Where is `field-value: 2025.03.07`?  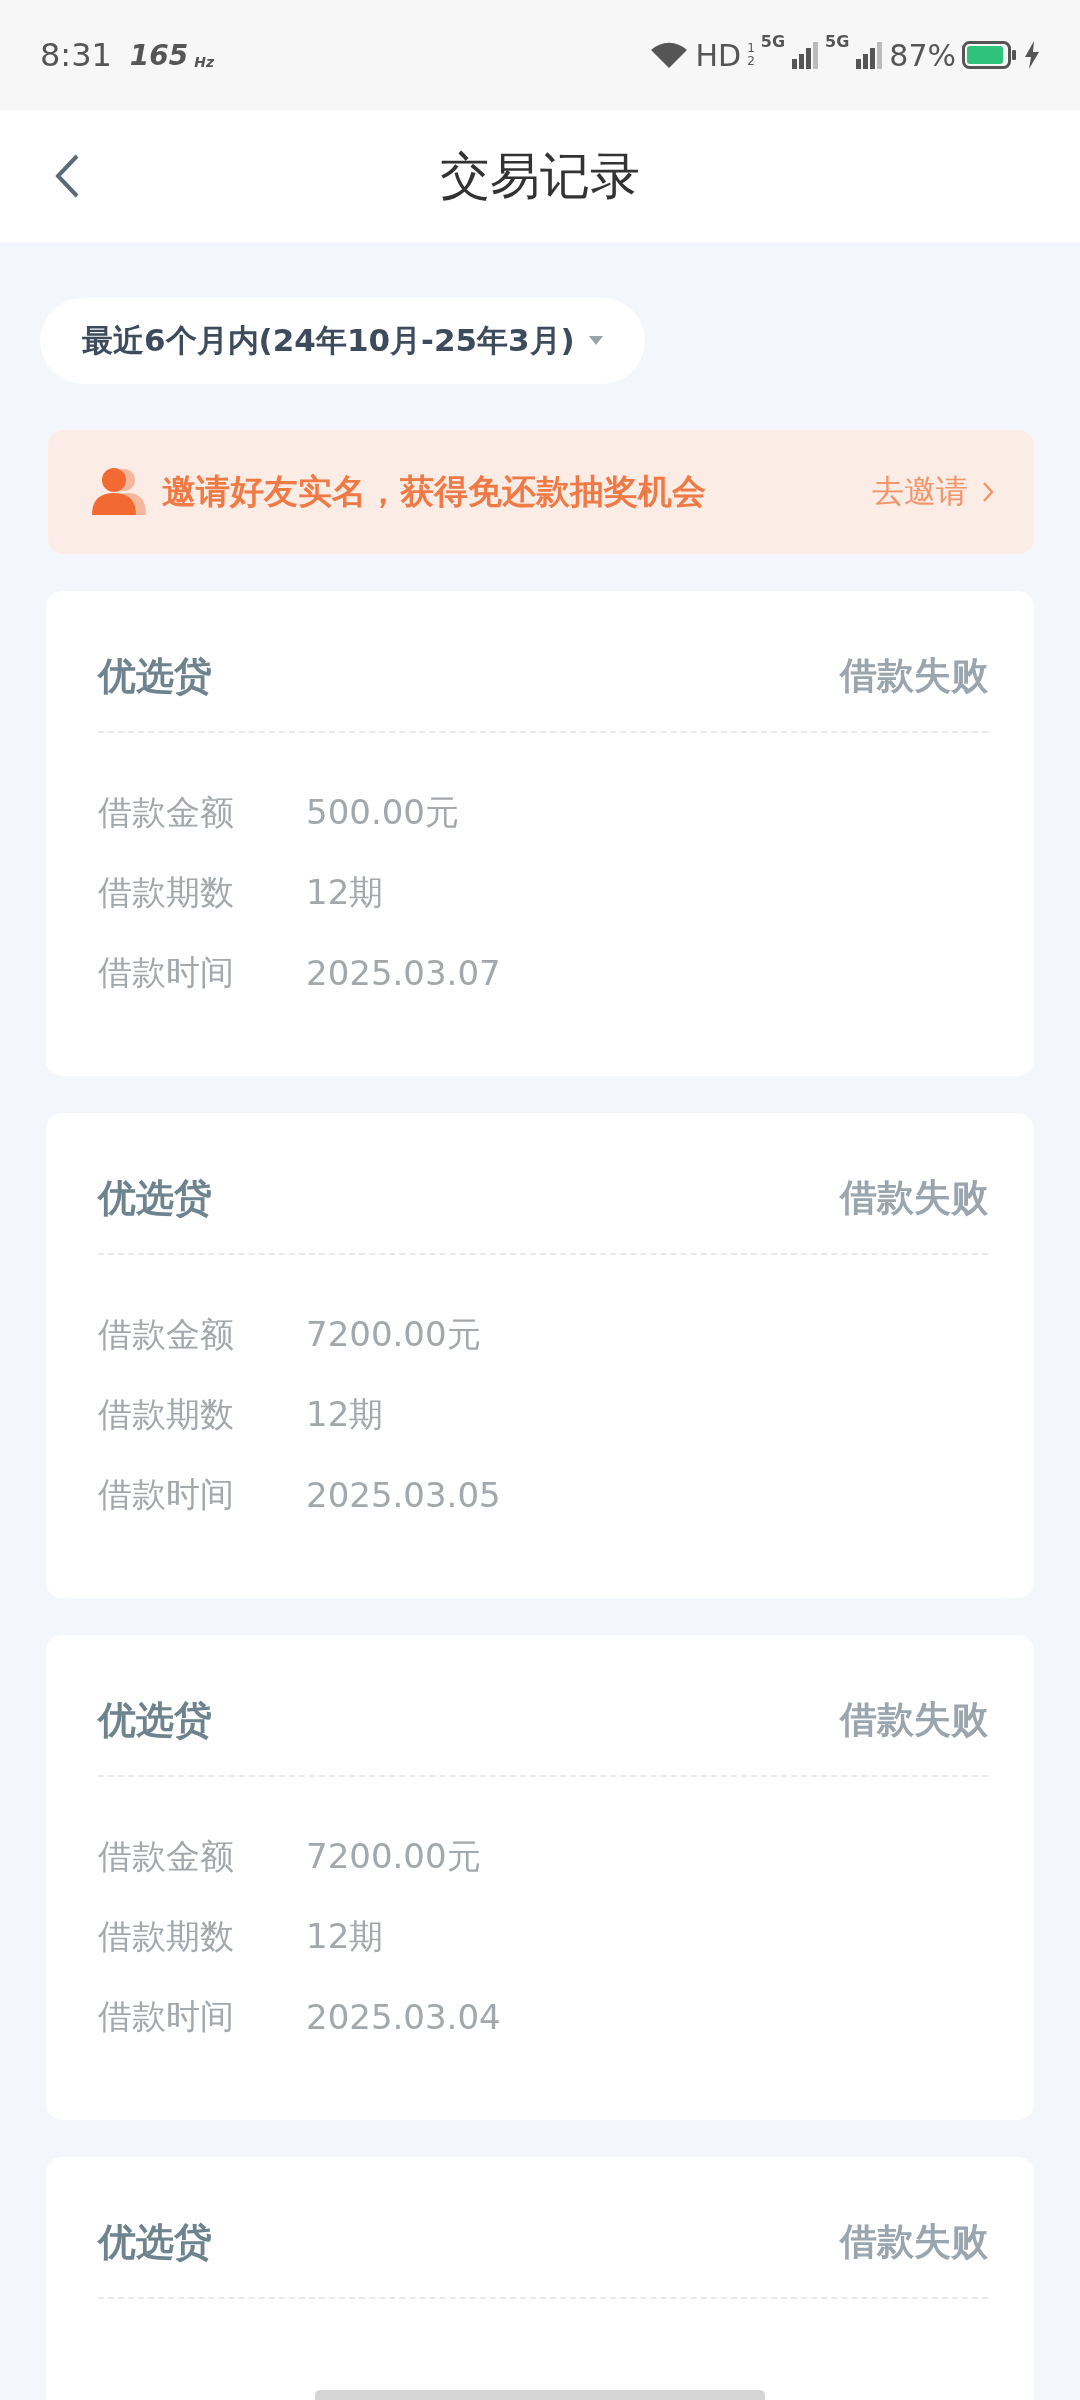
field-value: 2025.03.07 is located at coordinates (403, 973).